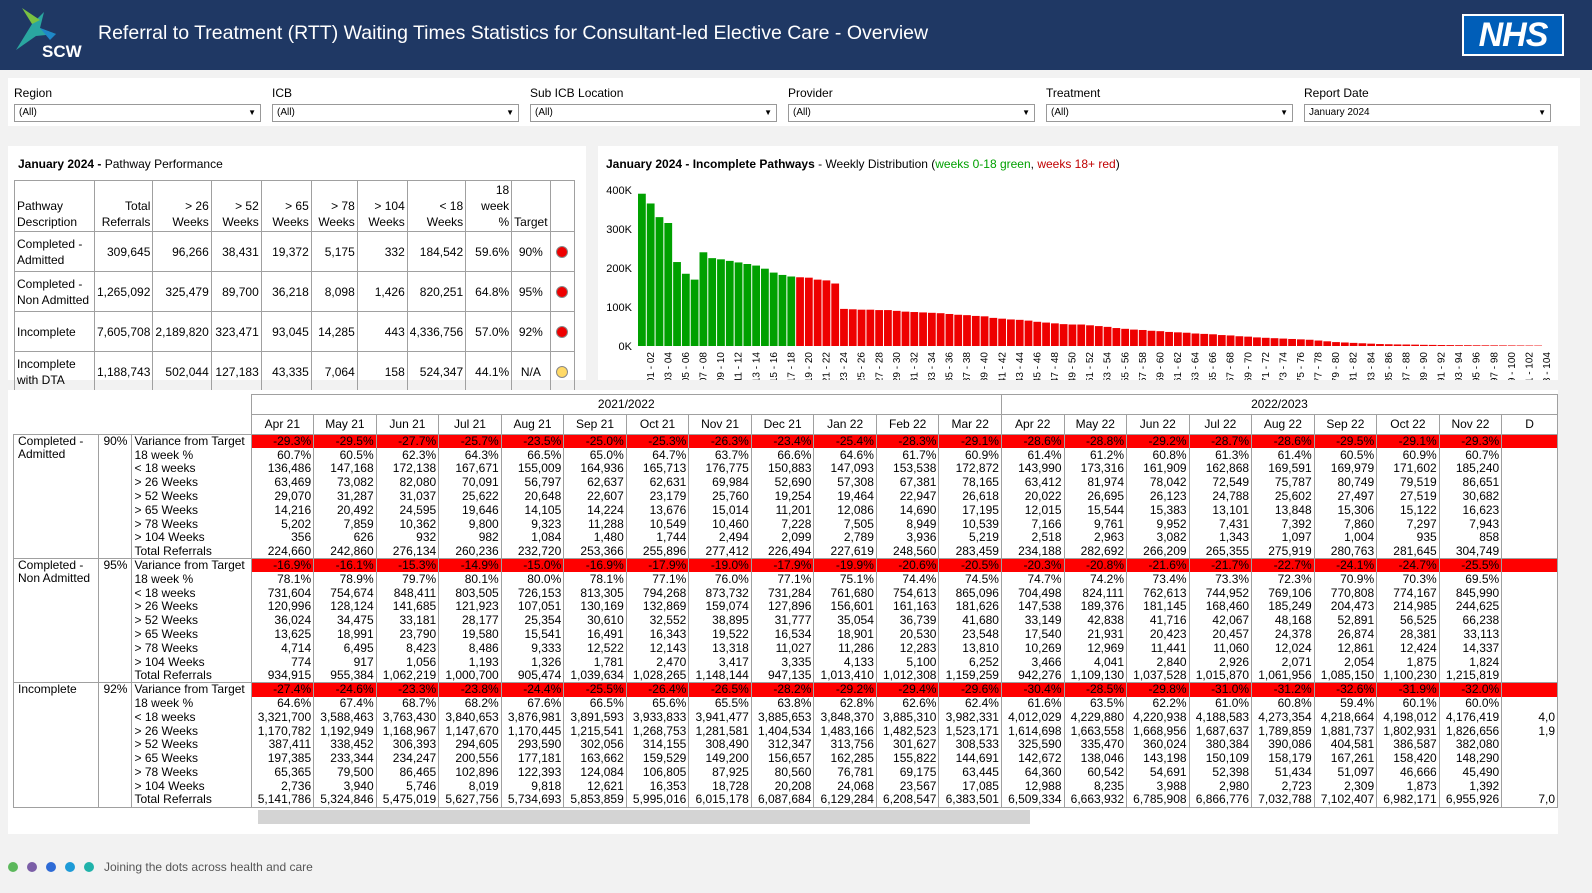 This screenshot has height=893, width=1592. I want to click on stats-cell: 7,0, so click(1529, 800).